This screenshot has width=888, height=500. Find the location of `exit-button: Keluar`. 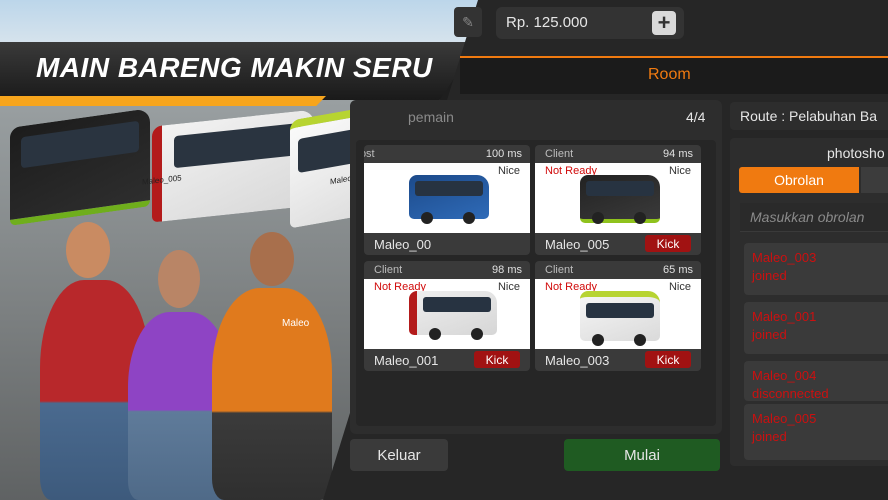

exit-button: Keluar is located at coordinates (399, 455).